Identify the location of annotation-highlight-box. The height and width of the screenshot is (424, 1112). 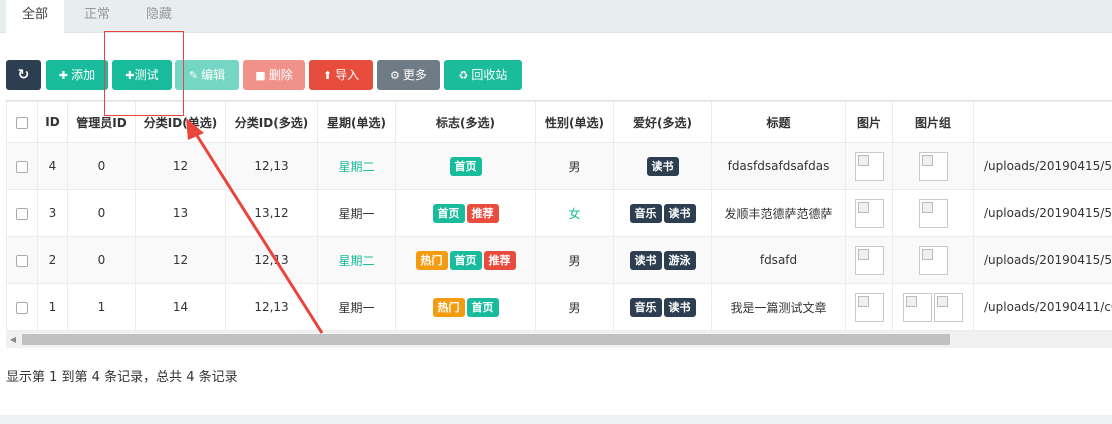
(144, 73).